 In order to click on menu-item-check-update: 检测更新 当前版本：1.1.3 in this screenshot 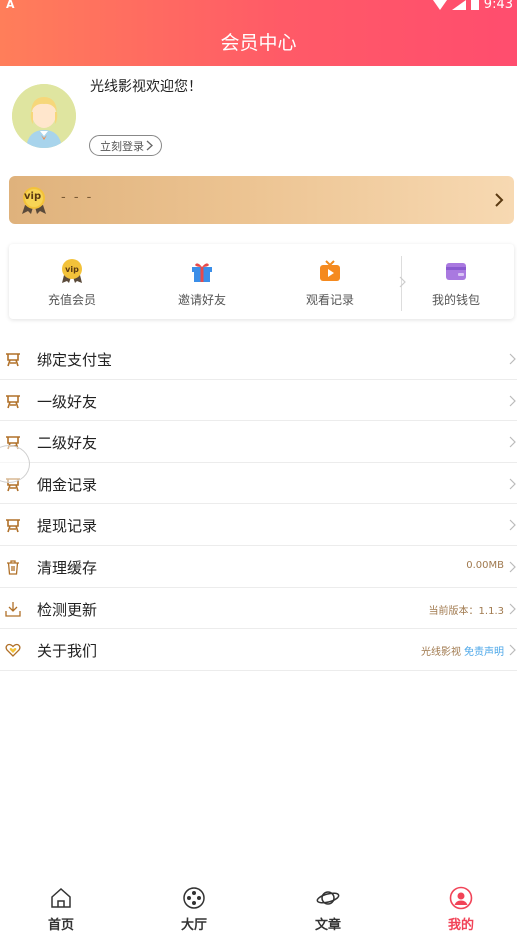, I will do `click(258, 609)`.